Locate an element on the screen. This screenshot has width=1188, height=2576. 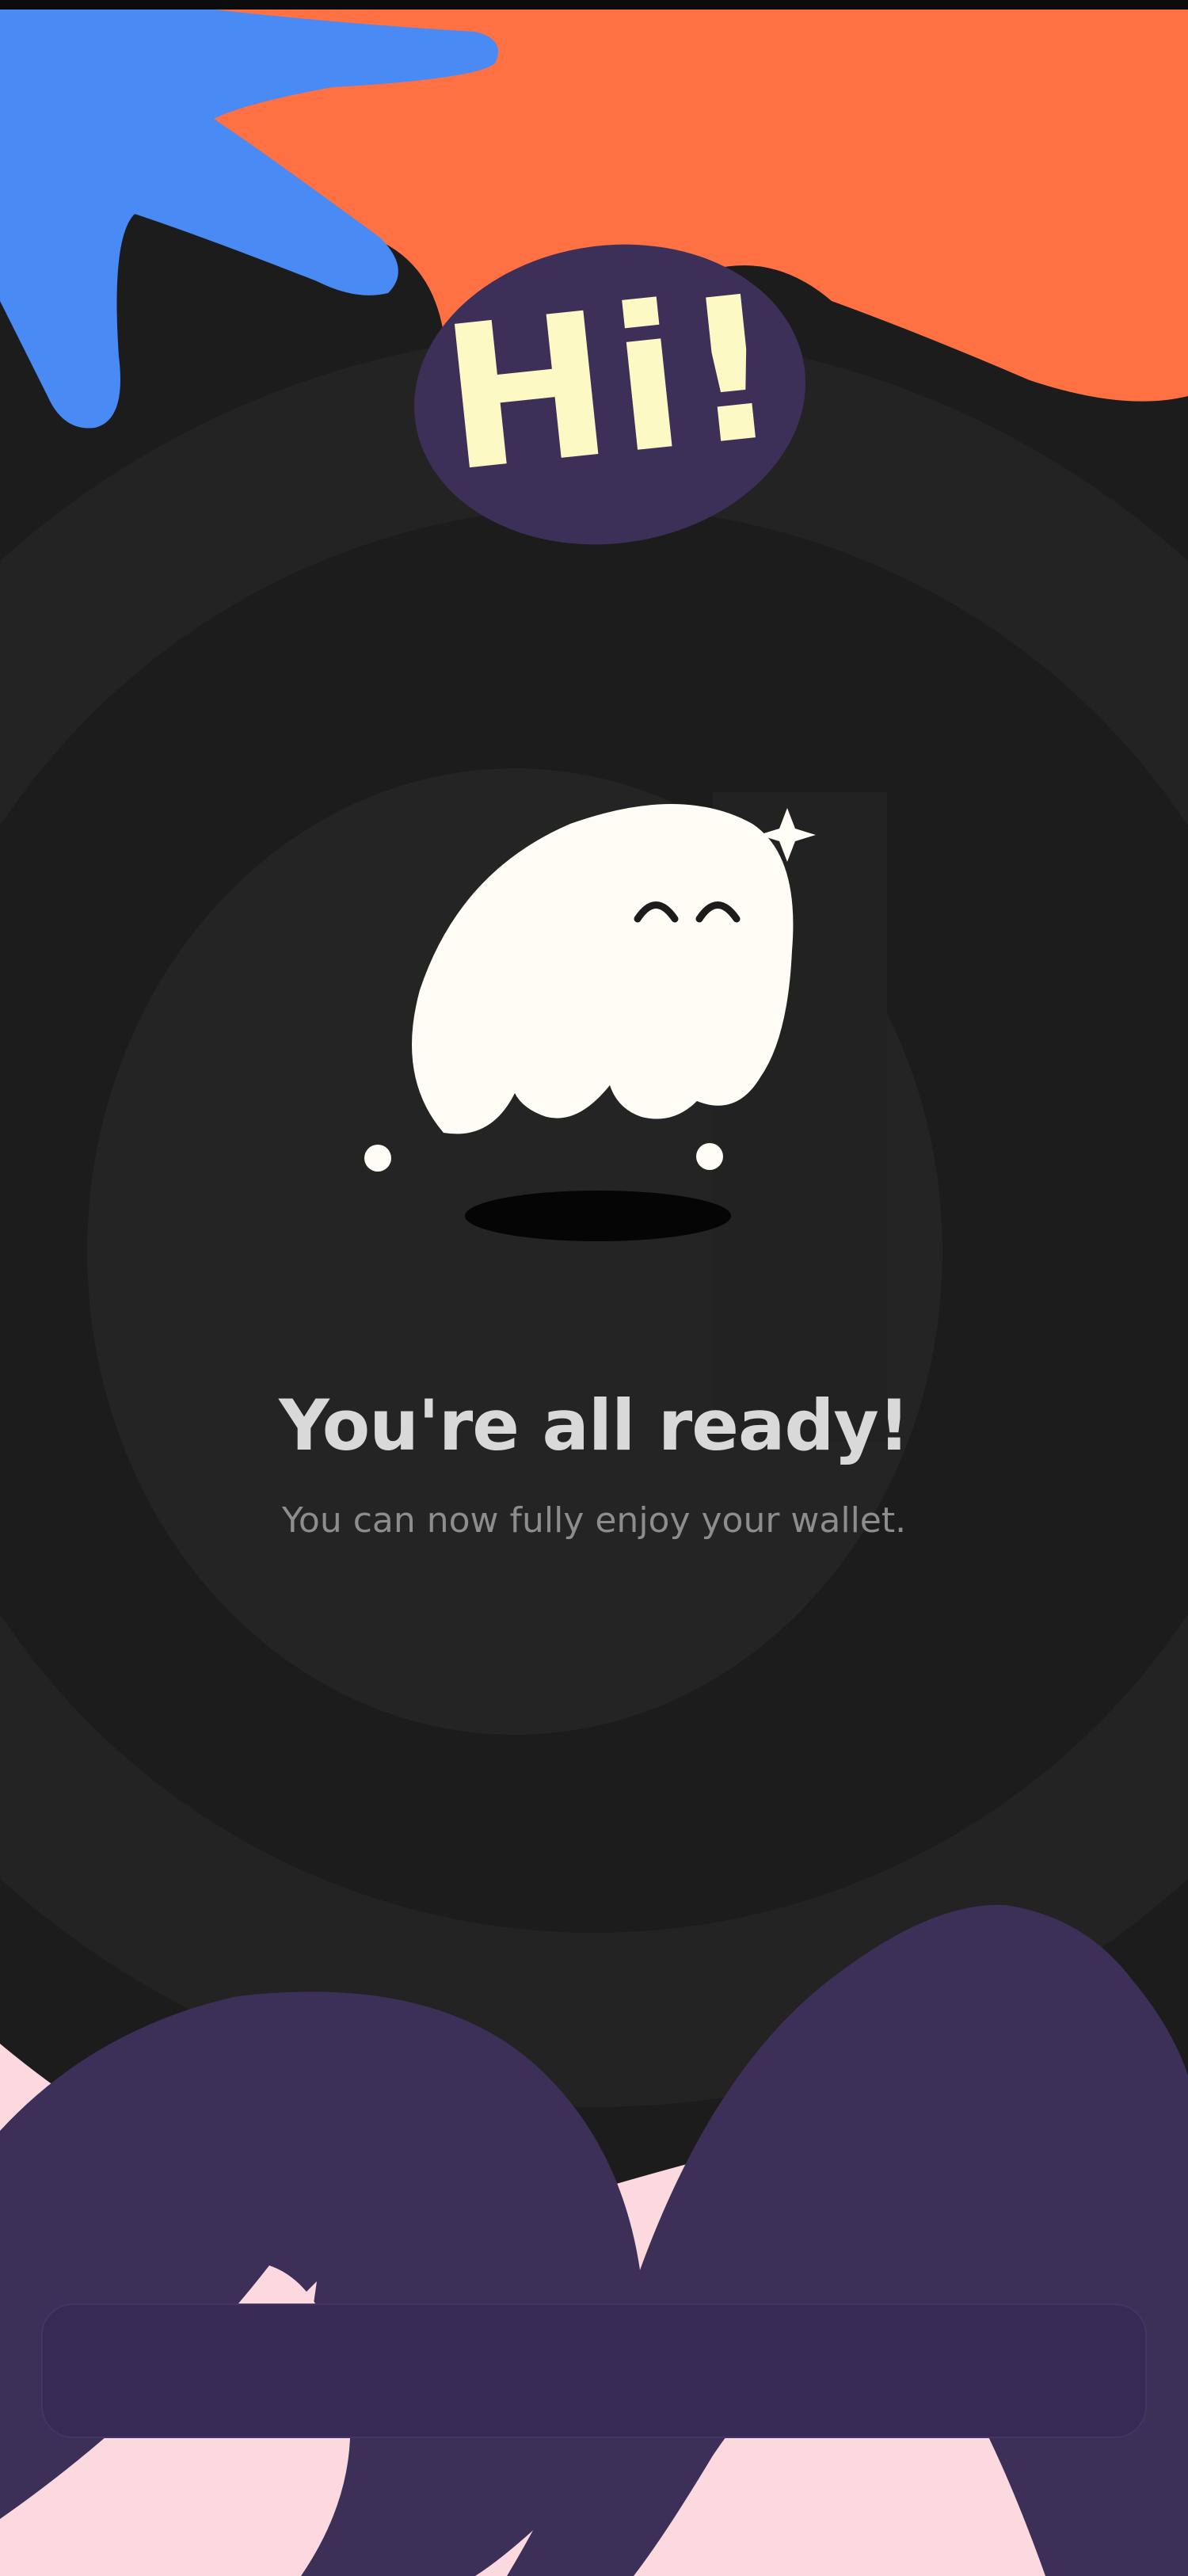
success-title: You're all ready! is located at coordinates (594, 1426).